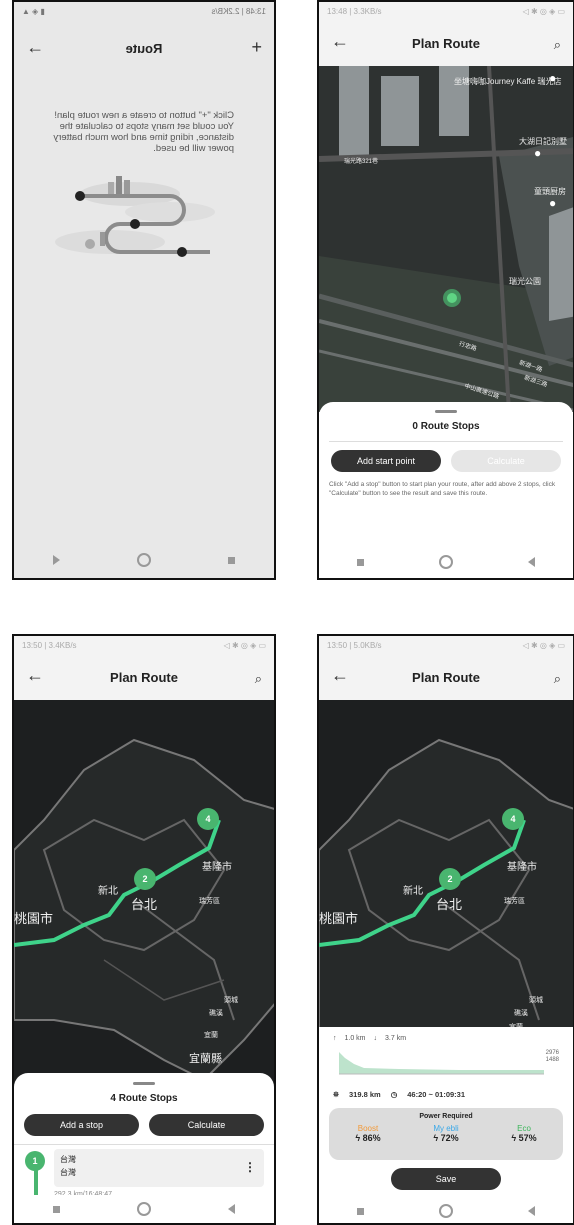 This screenshot has height=1225, width=574. What do you see at coordinates (49, 645) in the screenshot?
I see `status-time: 13:50 | 3.4KB/s` at bounding box center [49, 645].